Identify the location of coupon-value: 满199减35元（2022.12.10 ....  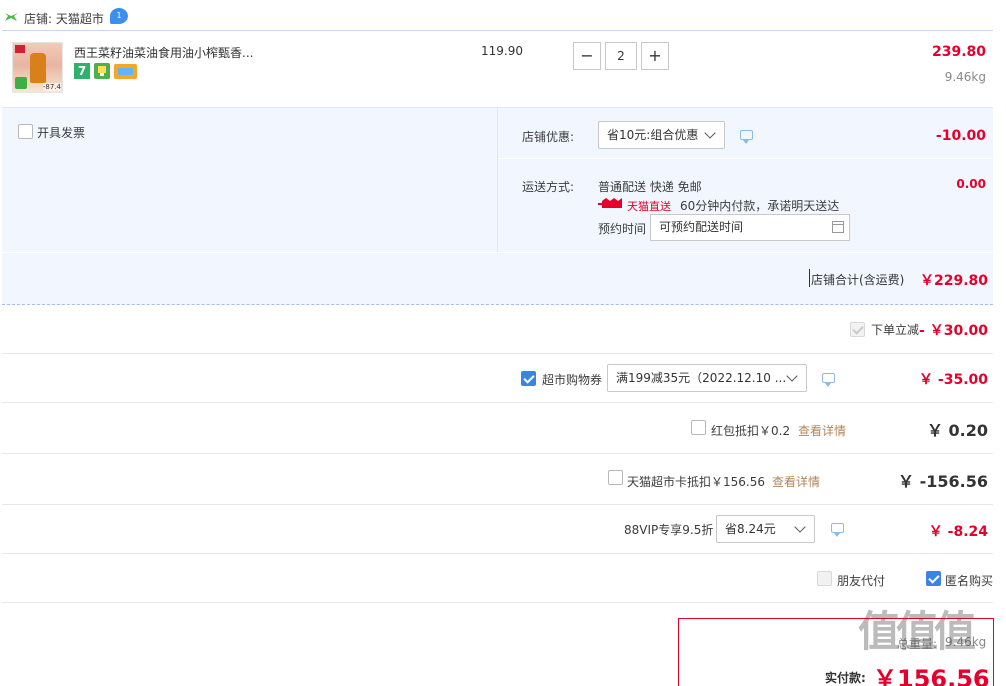
(701, 378).